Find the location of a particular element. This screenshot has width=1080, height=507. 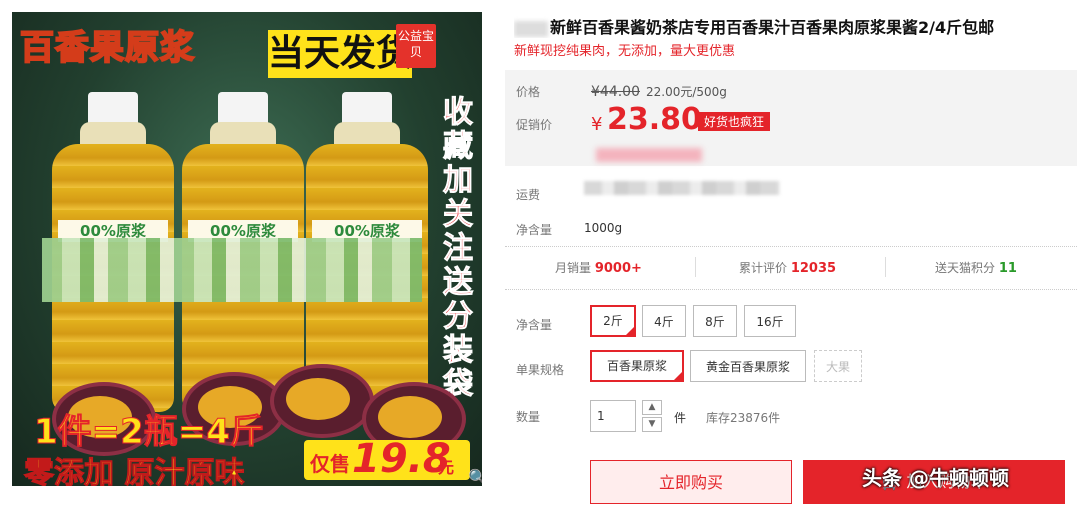

hero-title-right: 当天发货 is located at coordinates (340, 54).